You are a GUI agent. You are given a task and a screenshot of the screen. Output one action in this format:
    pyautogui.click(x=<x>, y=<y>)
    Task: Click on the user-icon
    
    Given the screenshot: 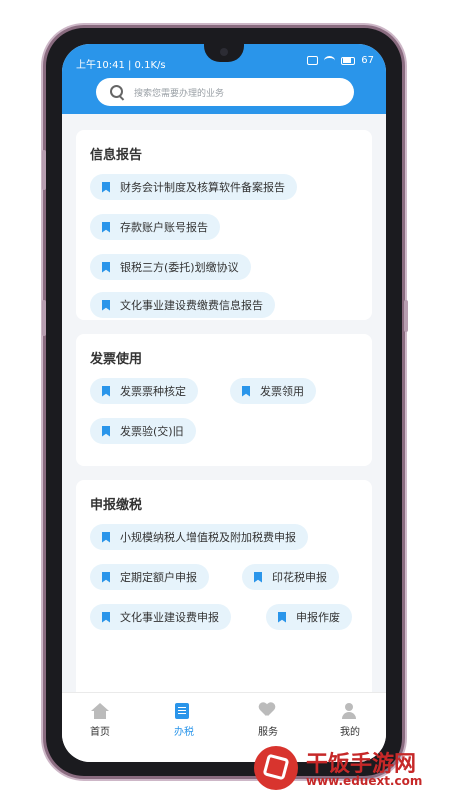 What is the action you would take?
    pyautogui.click(x=349, y=711)
    